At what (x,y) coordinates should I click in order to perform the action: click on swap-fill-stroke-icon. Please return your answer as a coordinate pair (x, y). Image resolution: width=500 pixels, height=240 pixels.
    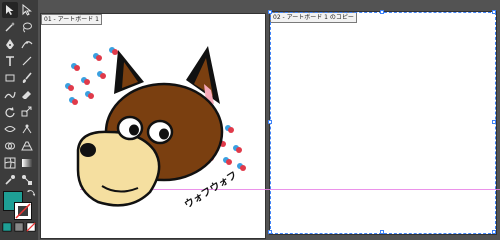
    Looking at the image, I should click on (31, 193).